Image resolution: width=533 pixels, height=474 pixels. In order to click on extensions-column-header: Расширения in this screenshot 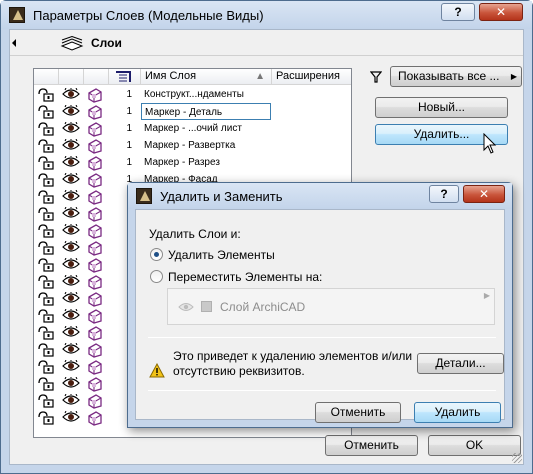, I will do `click(311, 77)`.